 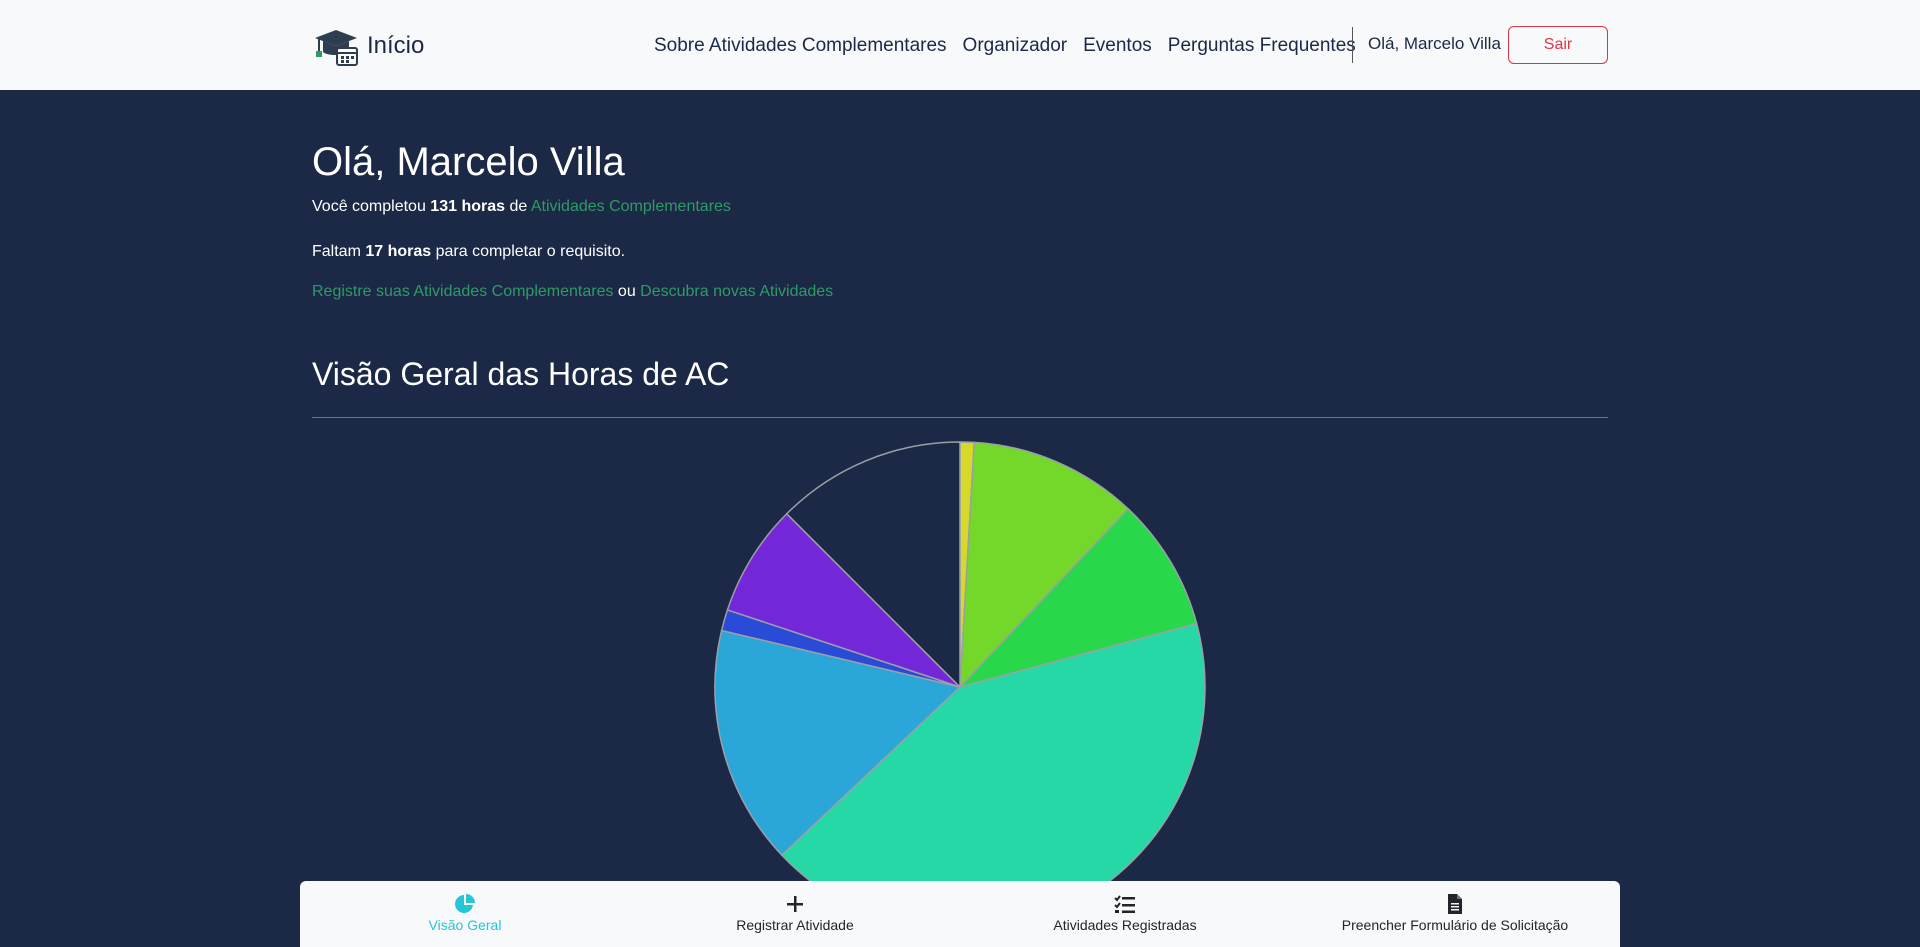 I want to click on completed-hours: 131 horas, so click(x=468, y=206).